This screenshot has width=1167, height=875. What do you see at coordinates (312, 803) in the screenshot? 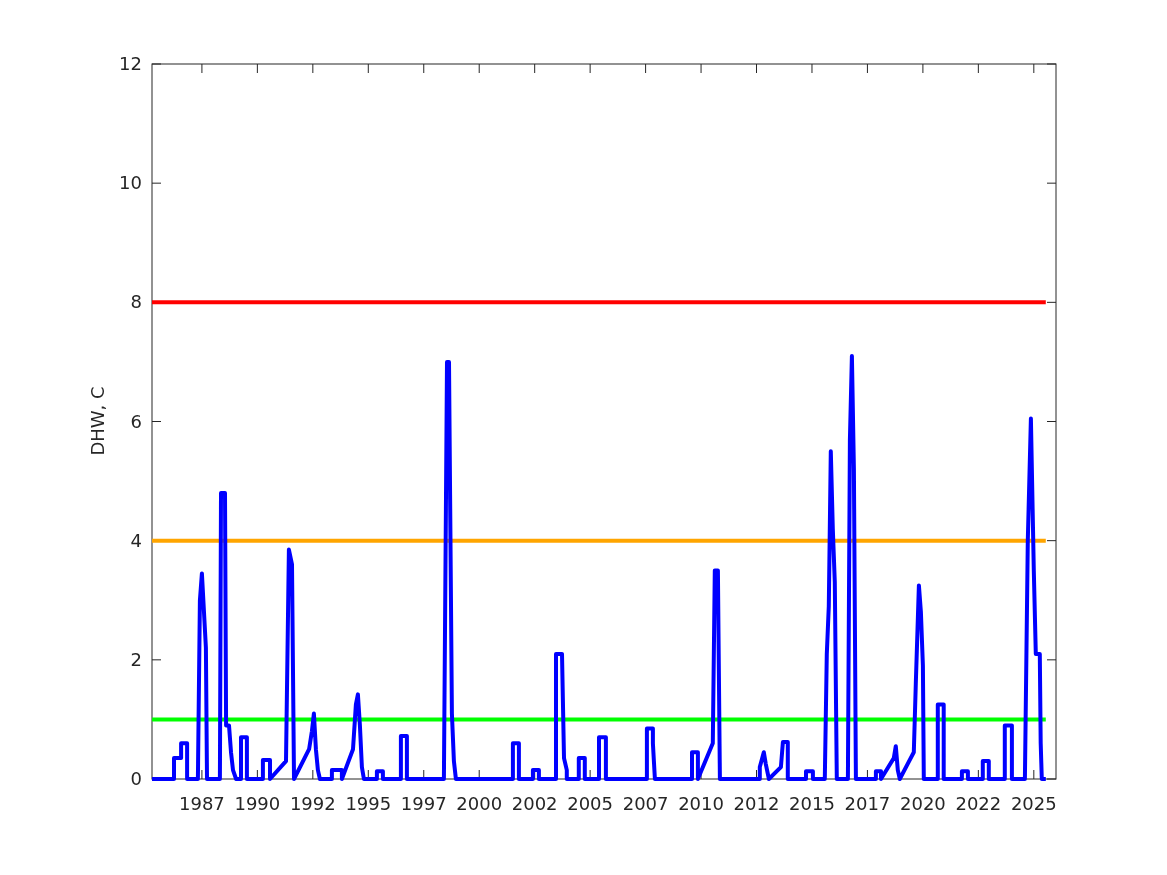
I see `tick-label: 1992` at bounding box center [312, 803].